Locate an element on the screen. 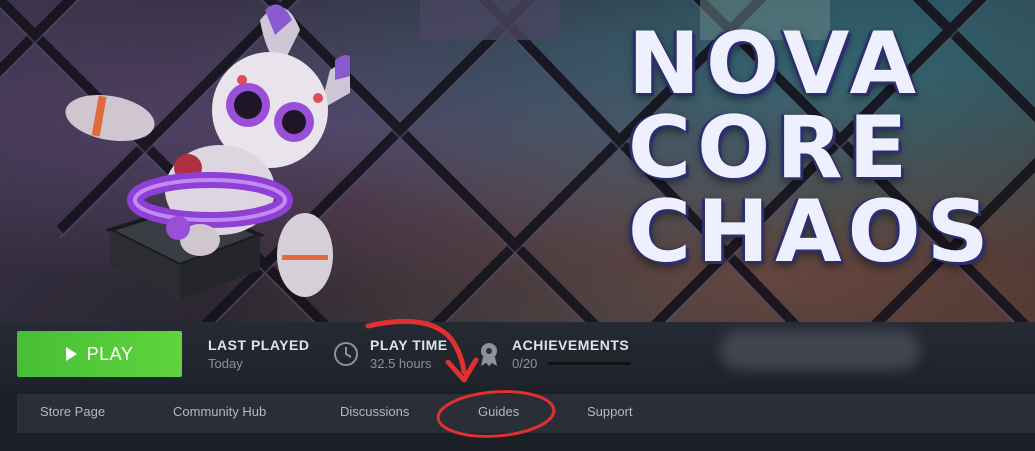  play-time-value: 32.5 hours is located at coordinates (401, 363).